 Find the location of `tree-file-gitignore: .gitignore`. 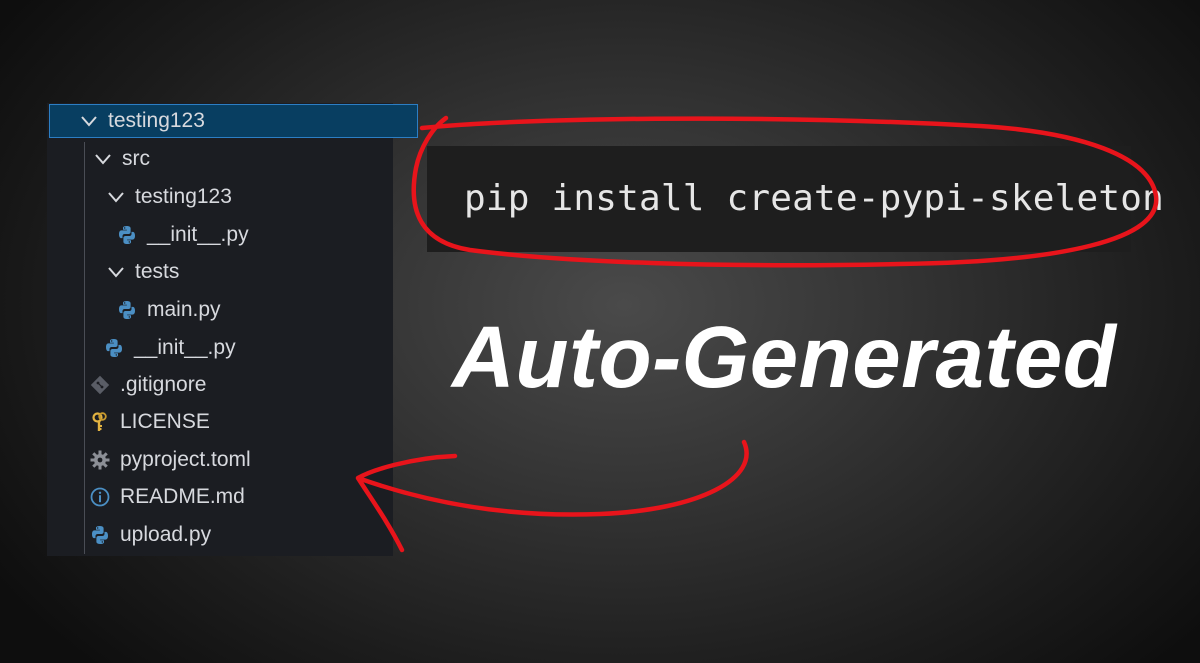

tree-file-gitignore: .gitignore is located at coordinates (147, 385).